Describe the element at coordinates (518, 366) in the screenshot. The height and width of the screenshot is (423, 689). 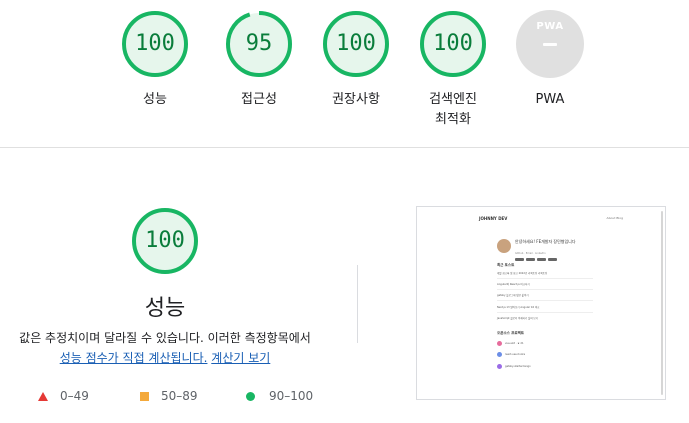
I see `thumb-repo: gatsby-starter-tango` at that location.